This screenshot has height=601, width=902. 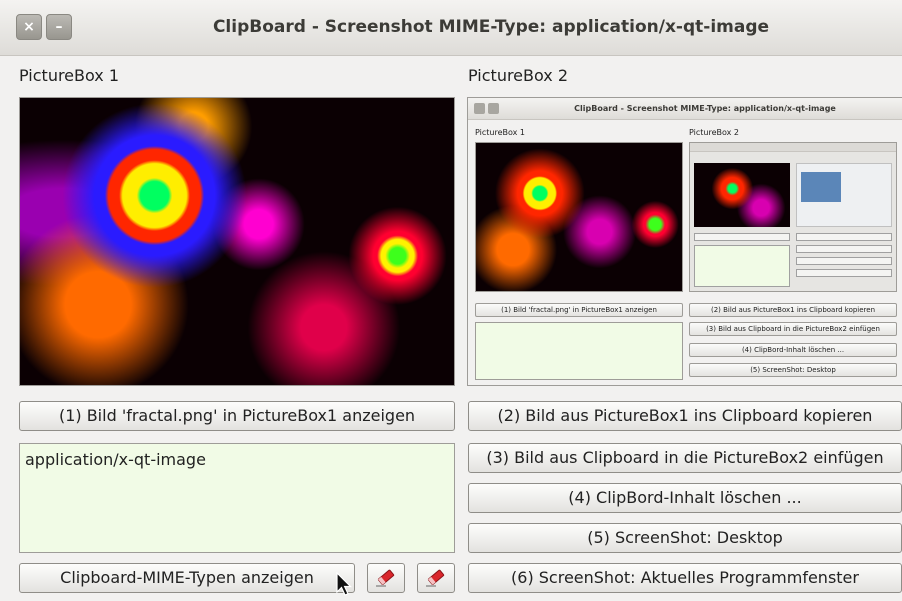 What do you see at coordinates (518, 75) in the screenshot?
I see `picturebox2-label: PictureBox 2` at bounding box center [518, 75].